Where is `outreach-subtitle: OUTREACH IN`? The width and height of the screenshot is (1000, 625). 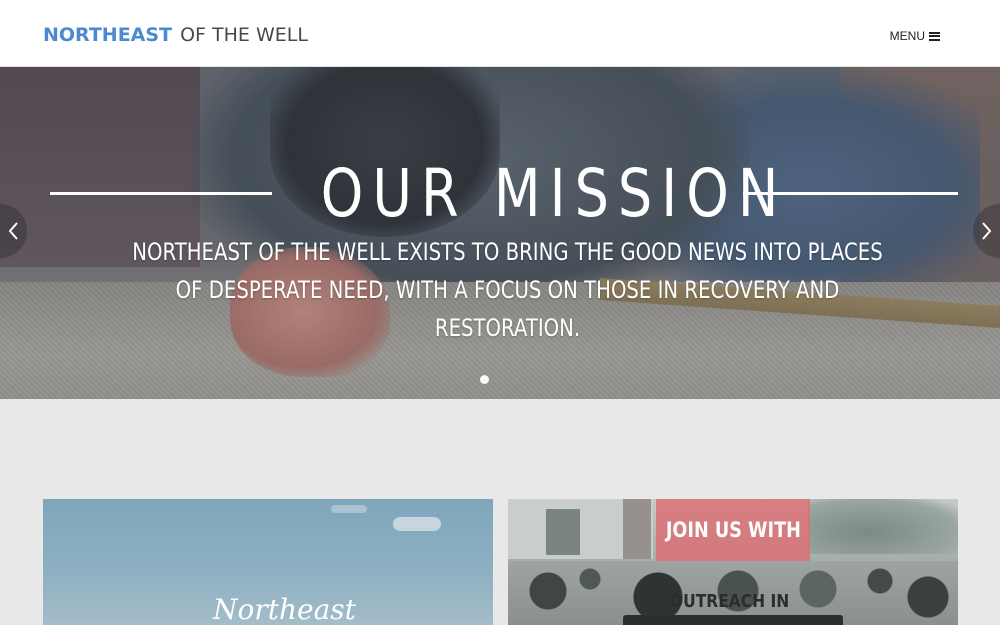
outreach-subtitle: OUTREACH IN is located at coordinates (730, 601).